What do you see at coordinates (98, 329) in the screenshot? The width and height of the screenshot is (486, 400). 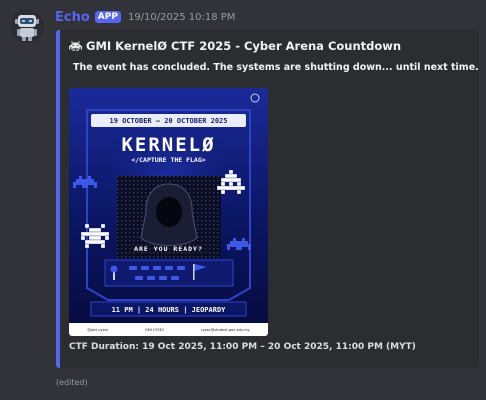 I see `poster-contact-instagram: @gmi.cysec` at bounding box center [98, 329].